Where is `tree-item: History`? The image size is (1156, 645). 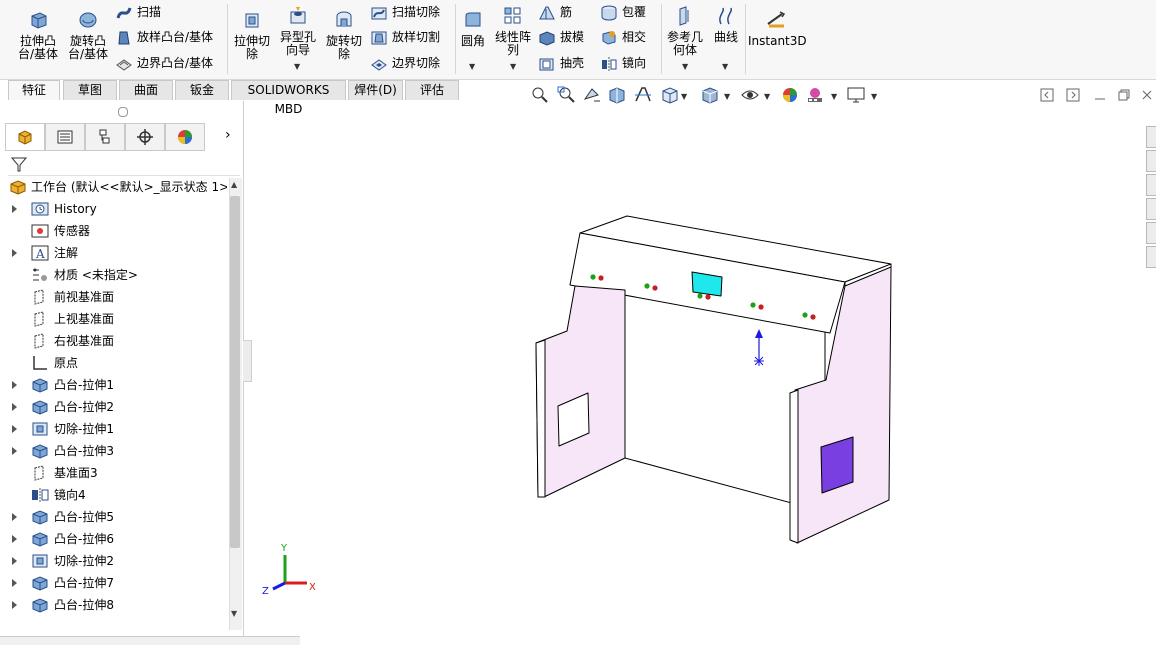 tree-item: History is located at coordinates (114, 209).